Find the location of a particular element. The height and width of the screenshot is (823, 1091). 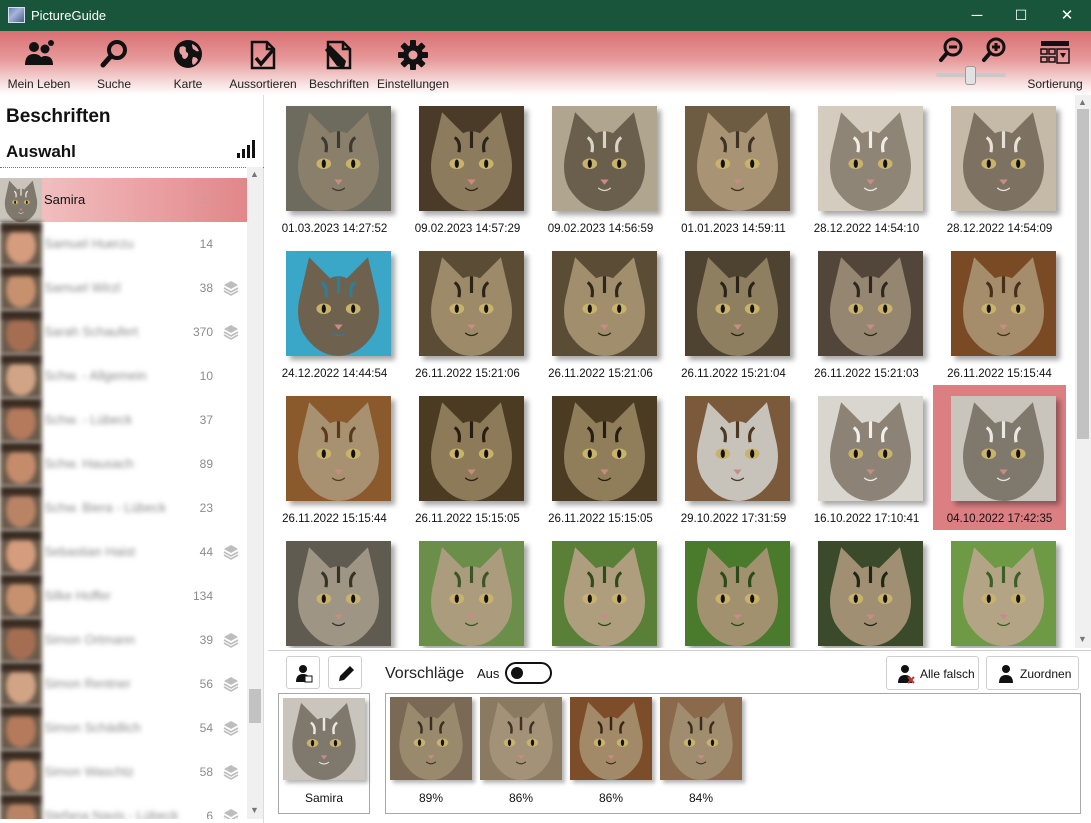

sidebar-heading: Beschriften is located at coordinates (58, 116).